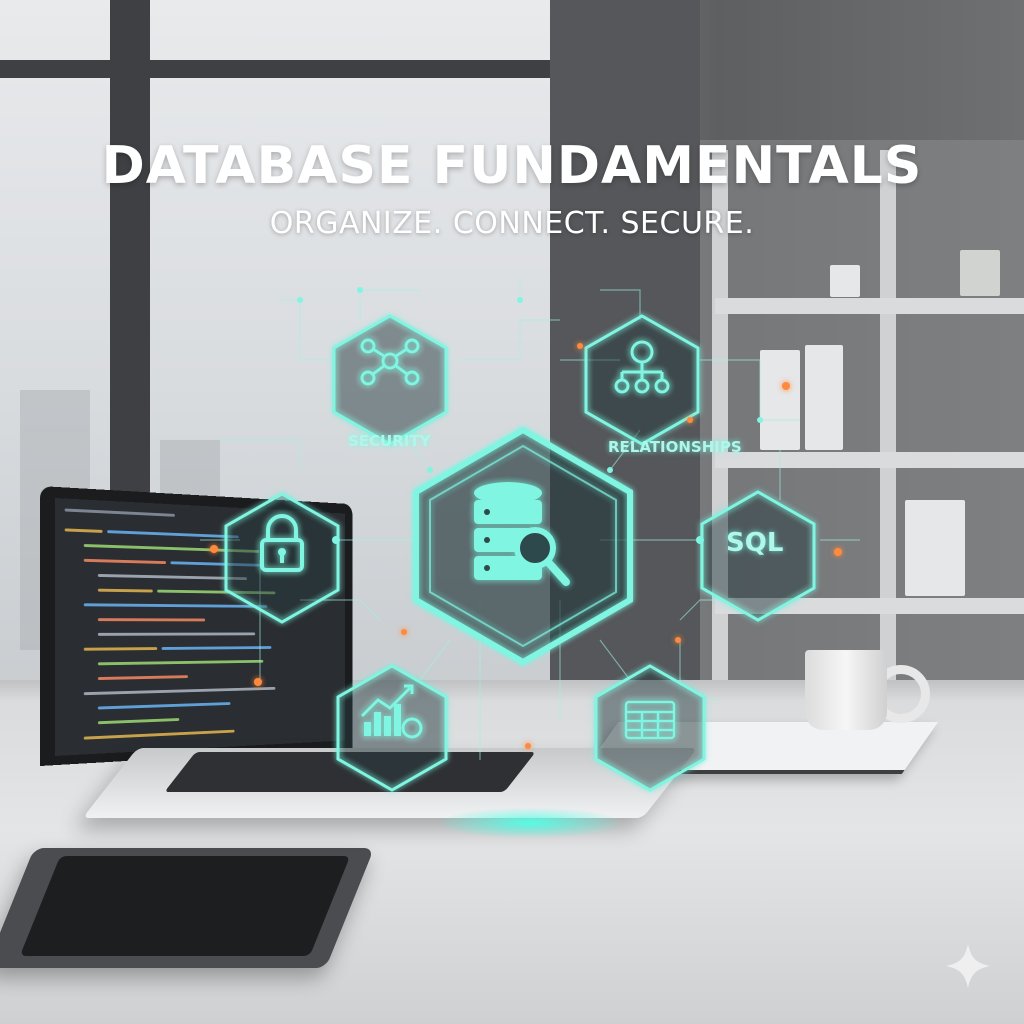 The width and height of the screenshot is (1024, 1024). Describe the element at coordinates (390, 380) in the screenshot. I see `network-hexagon` at that location.